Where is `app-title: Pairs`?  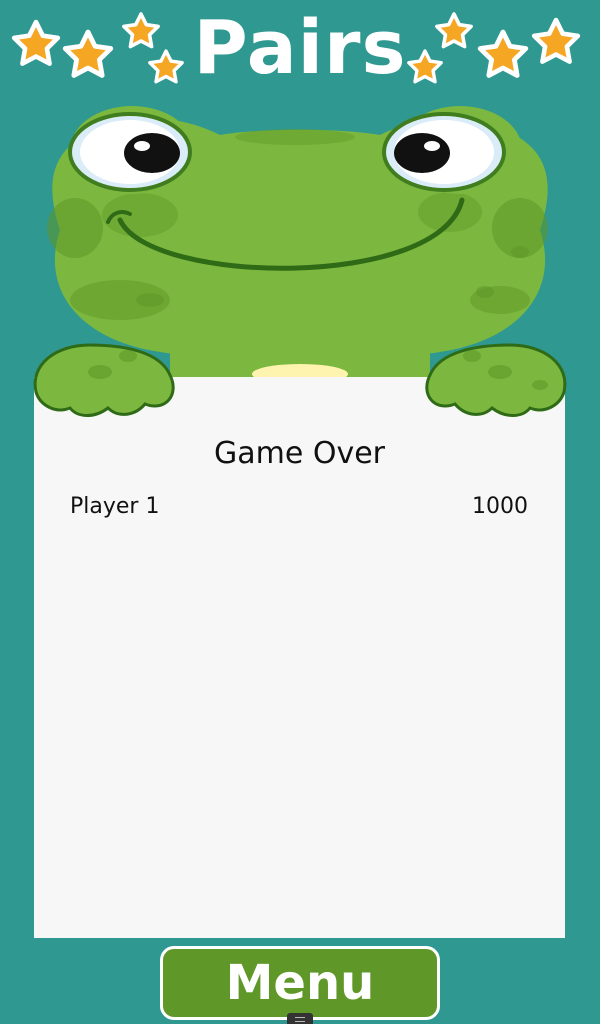
app-title: Pairs is located at coordinates (300, 48).